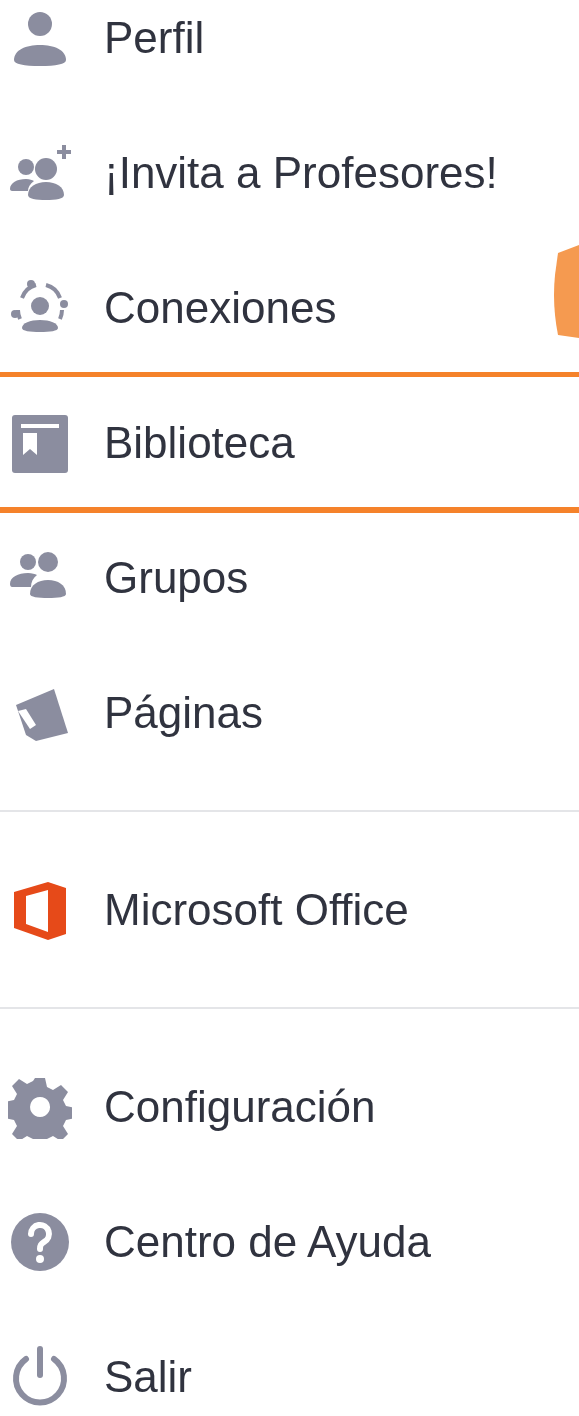  What do you see at coordinates (289, 52) in the screenshot?
I see `menu-item: Perfil` at bounding box center [289, 52].